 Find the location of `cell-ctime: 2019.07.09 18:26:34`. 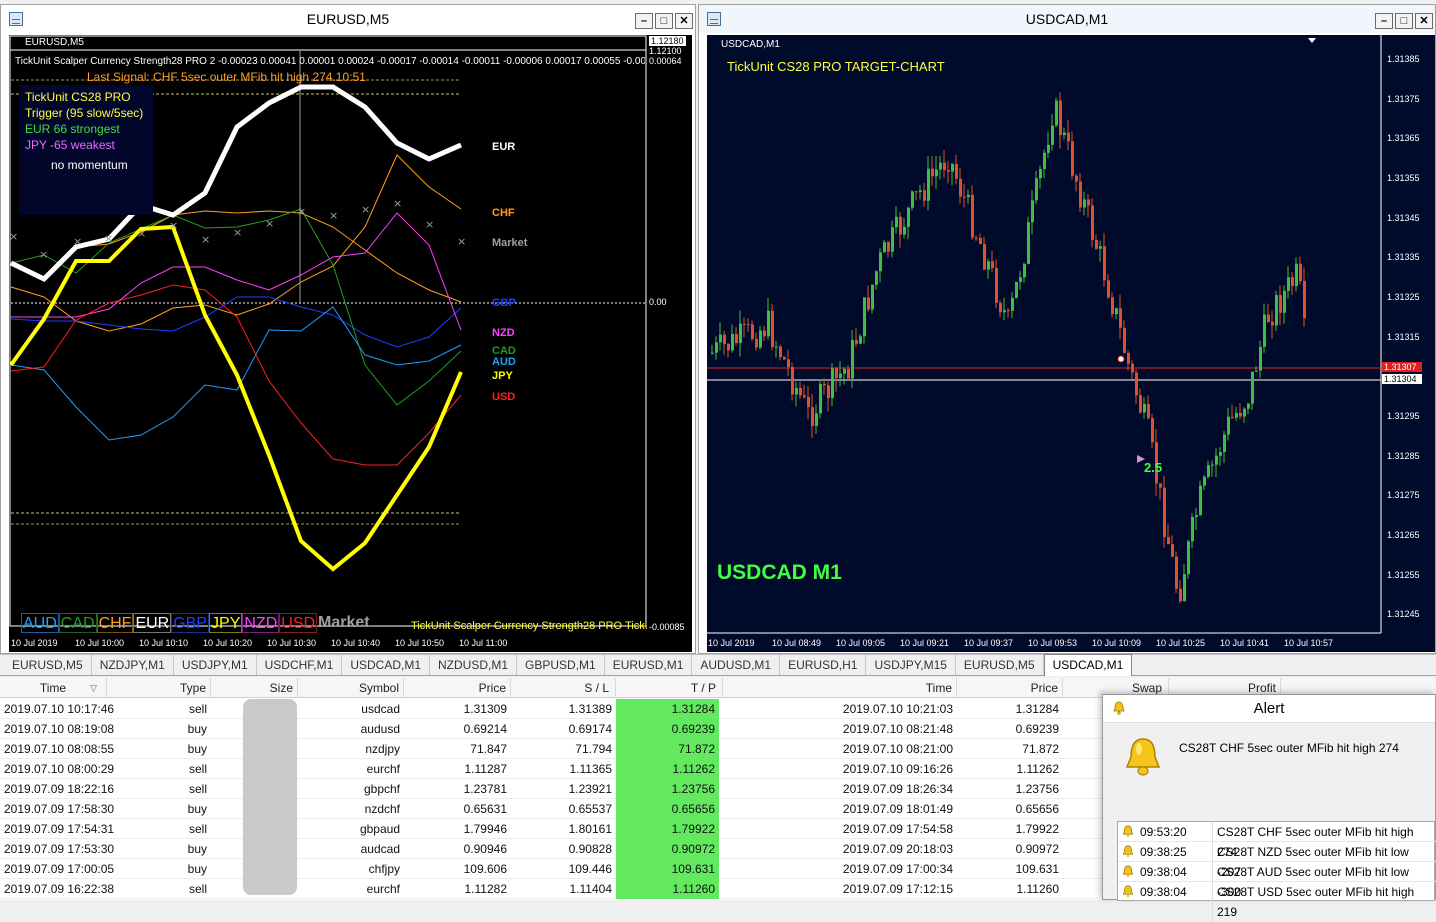

cell-ctime: 2019.07.09 18:26:34 is located at coordinates (897, 789).